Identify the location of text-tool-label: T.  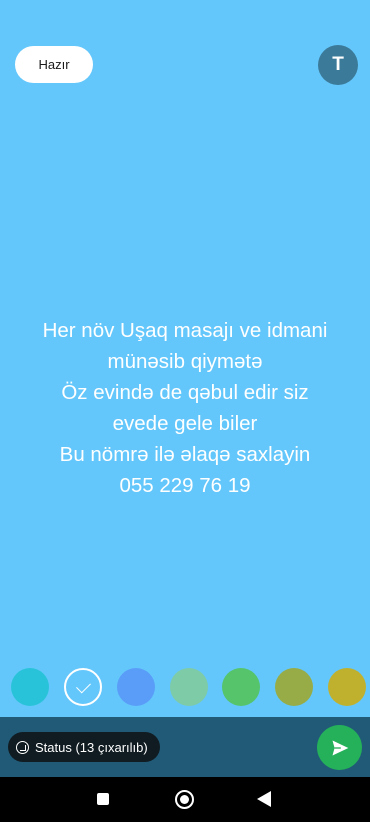
(338, 64).